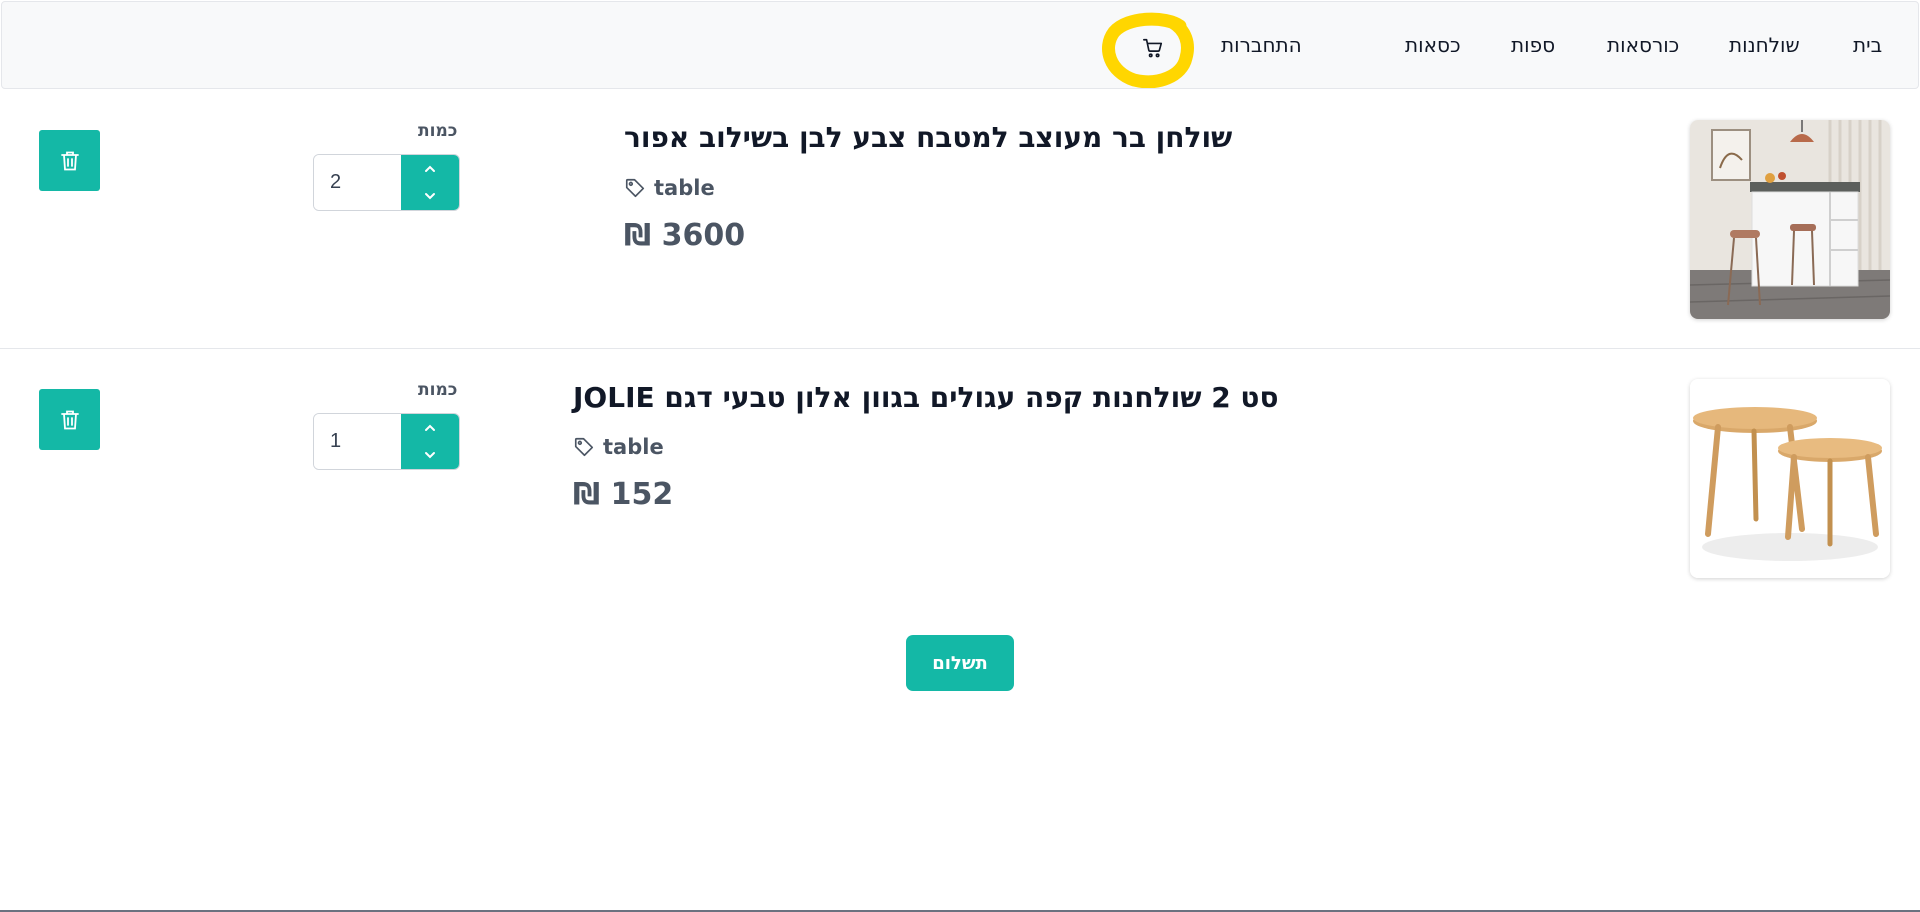 The width and height of the screenshot is (1920, 912). I want to click on top-navbar: בית שולחנות כורסאות ספות כסאות התחברות, so click(960, 45).